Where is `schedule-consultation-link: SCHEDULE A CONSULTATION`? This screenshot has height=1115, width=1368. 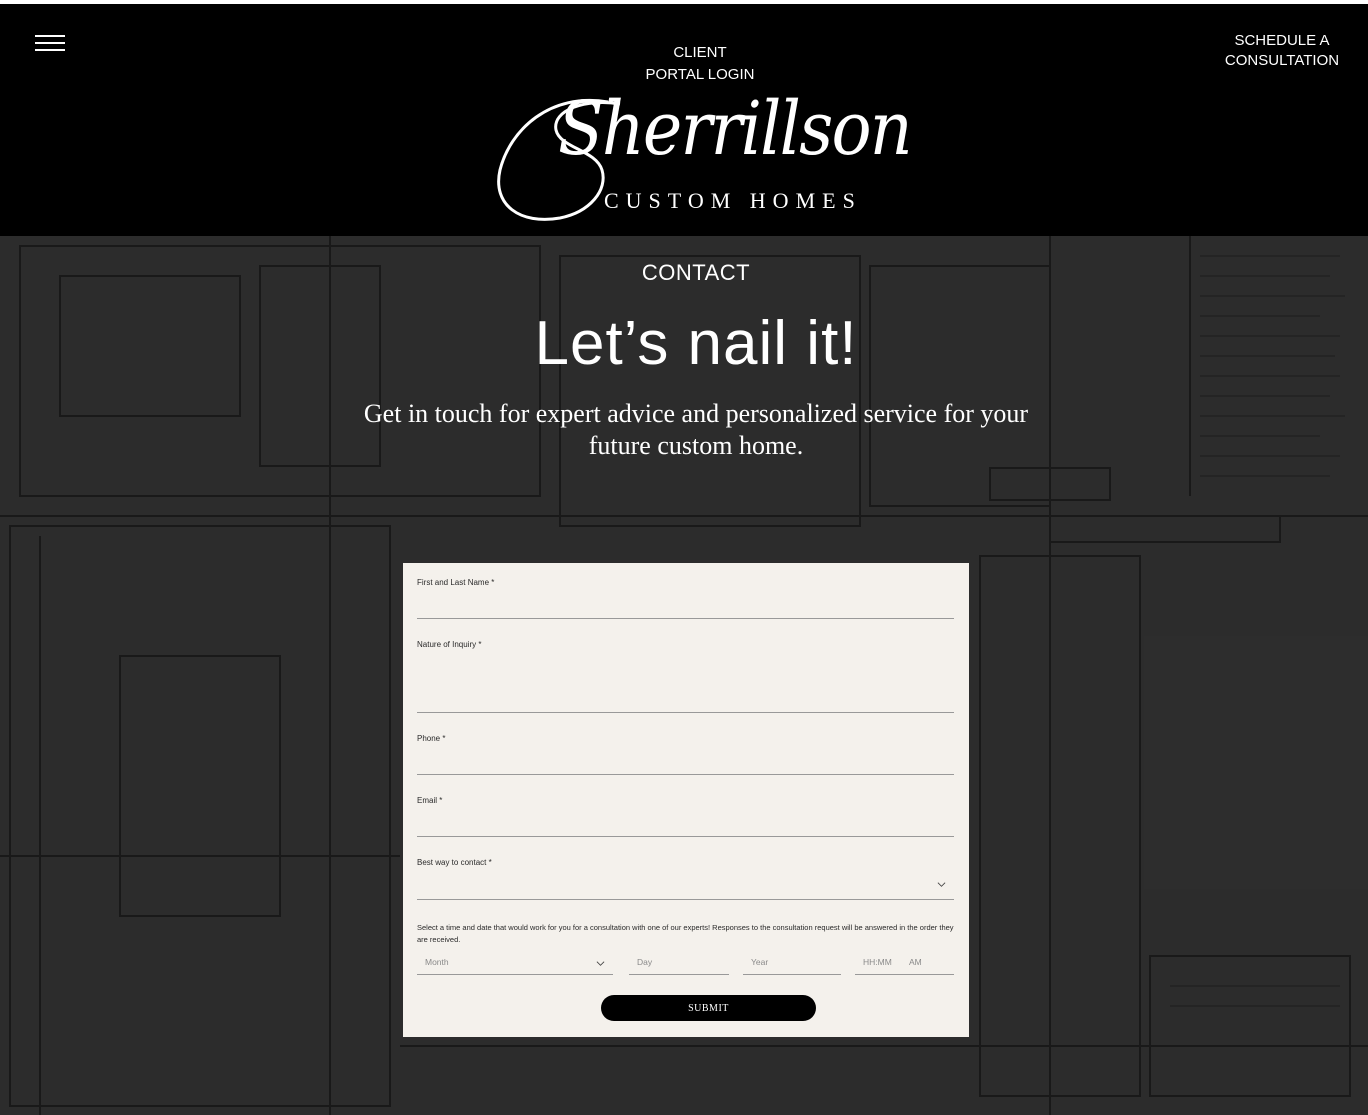 schedule-consultation-link: SCHEDULE A CONSULTATION is located at coordinates (1282, 51).